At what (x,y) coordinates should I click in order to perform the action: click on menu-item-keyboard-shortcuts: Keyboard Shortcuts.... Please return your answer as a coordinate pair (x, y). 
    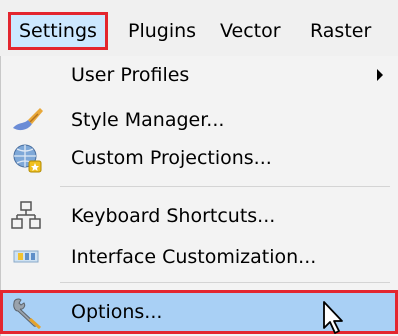
    Looking at the image, I should click on (199, 216).